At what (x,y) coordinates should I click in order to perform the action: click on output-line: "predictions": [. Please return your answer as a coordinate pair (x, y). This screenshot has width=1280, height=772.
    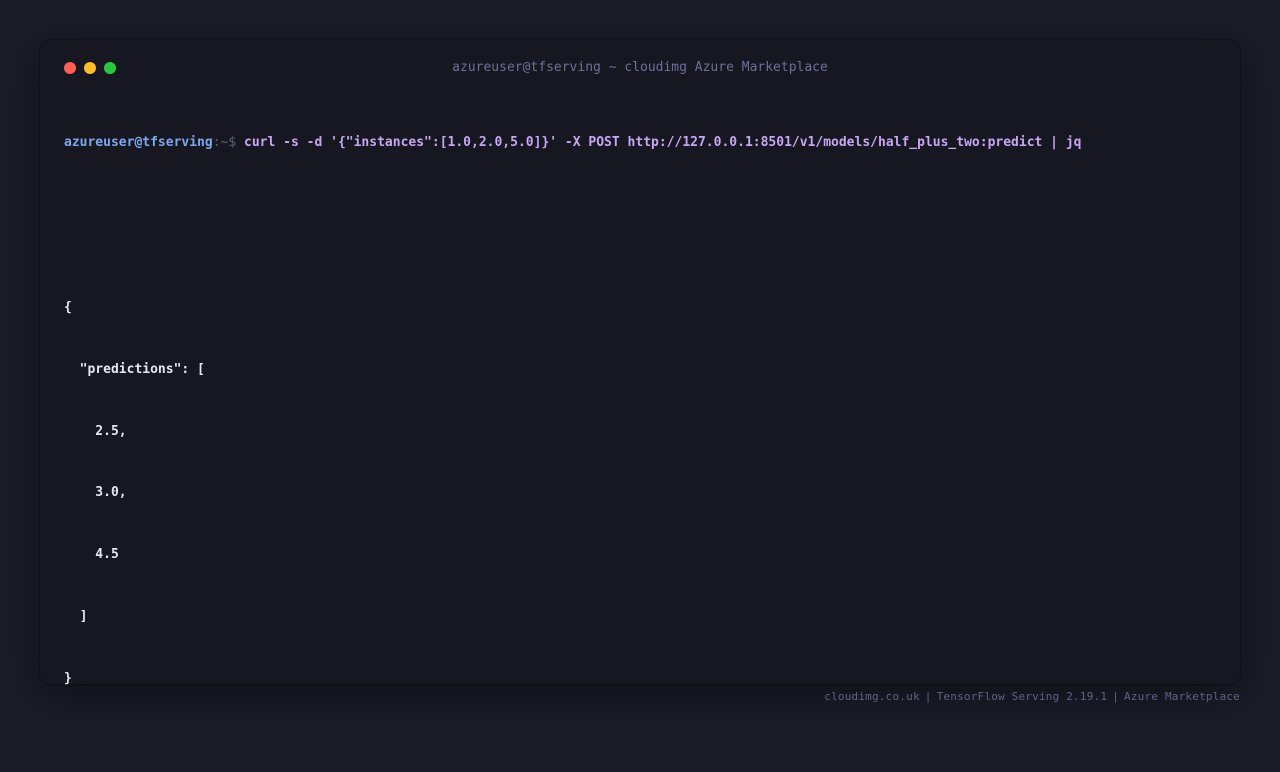
    Looking at the image, I should click on (134, 369).